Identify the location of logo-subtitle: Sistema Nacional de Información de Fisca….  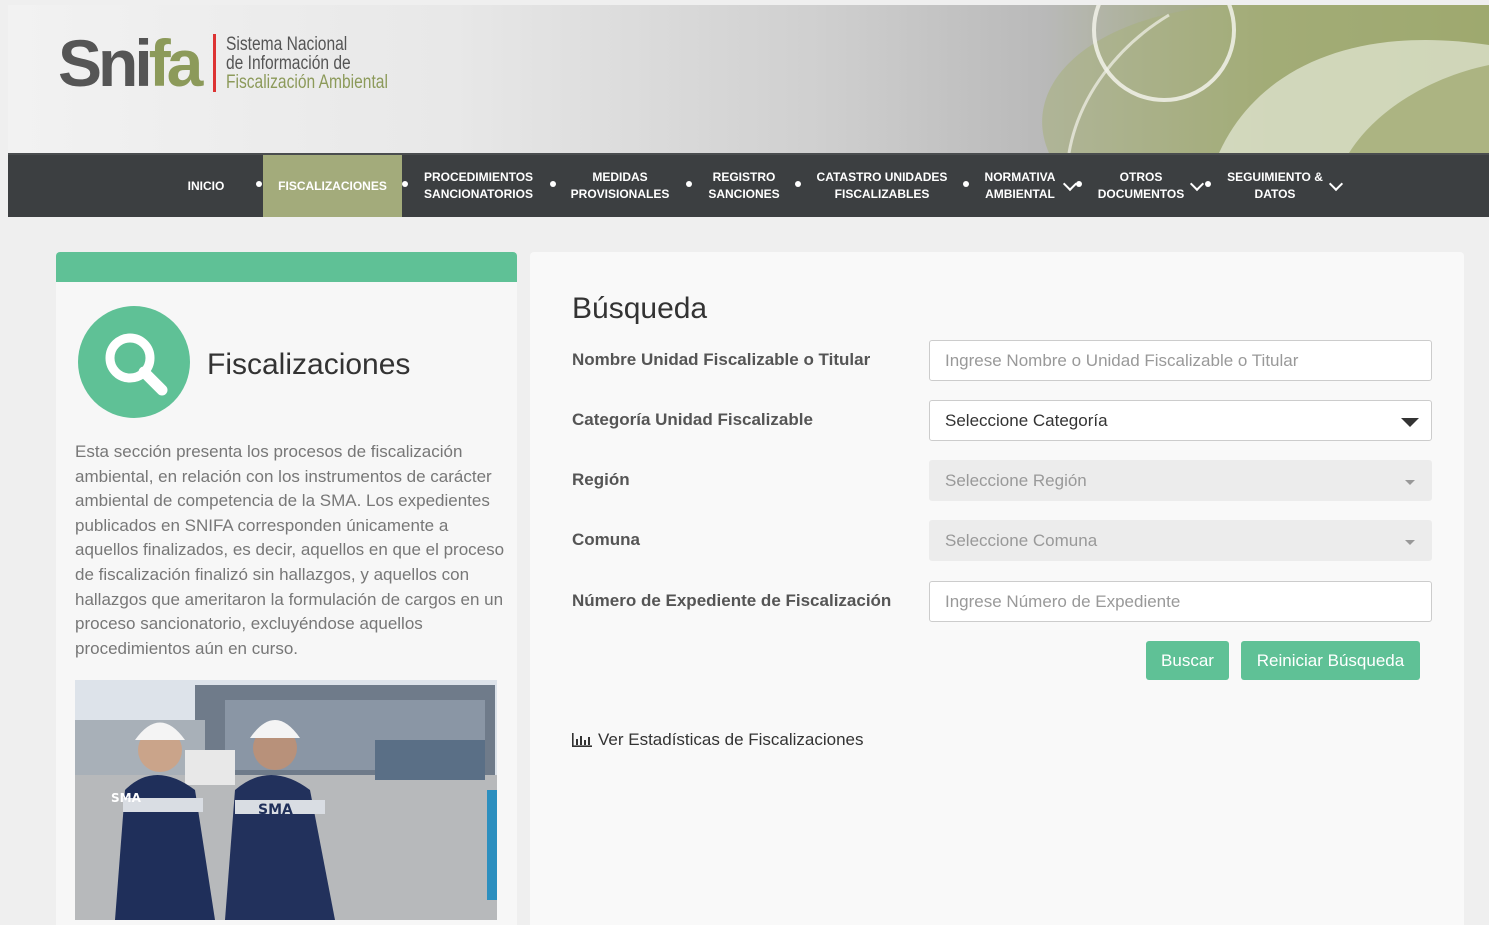
(307, 63).